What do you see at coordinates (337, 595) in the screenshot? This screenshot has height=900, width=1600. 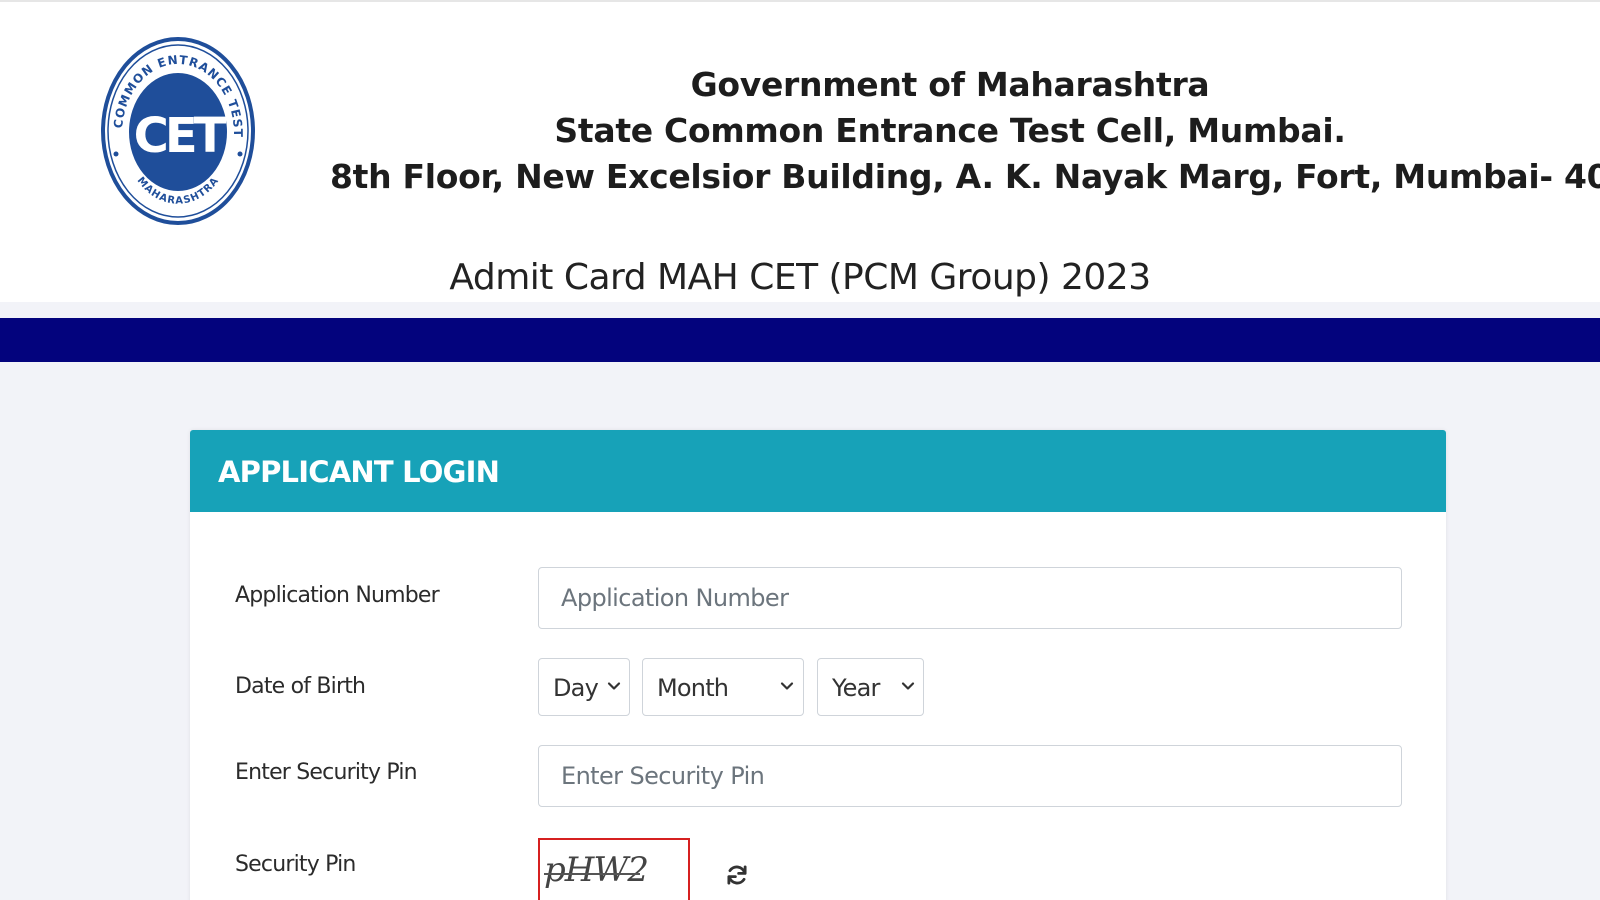 I see `application-number-label: Application Number` at bounding box center [337, 595].